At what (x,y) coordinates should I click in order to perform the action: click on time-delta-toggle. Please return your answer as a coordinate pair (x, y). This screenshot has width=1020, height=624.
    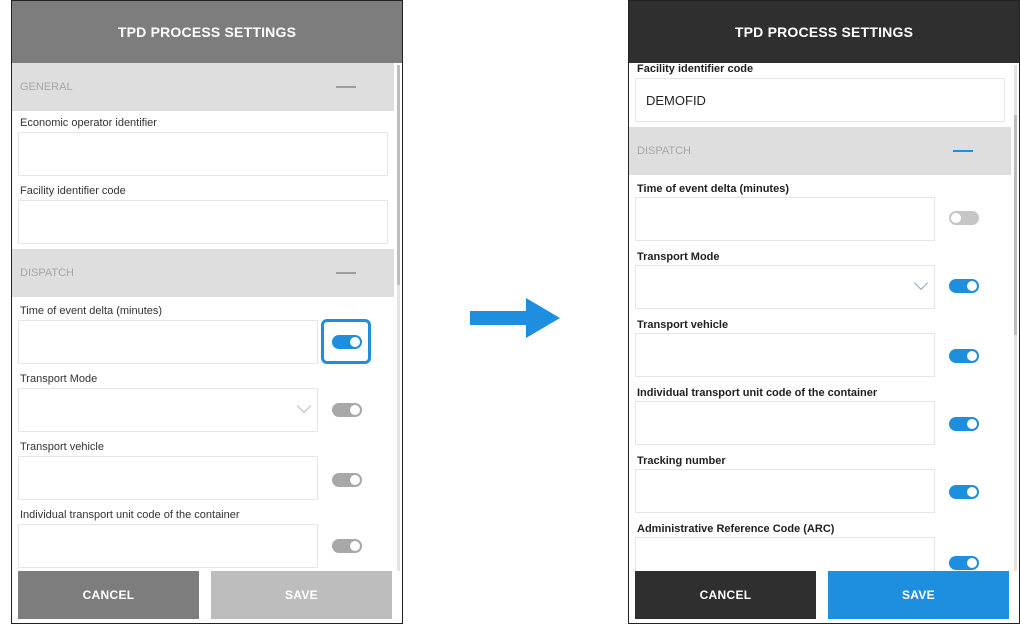
    Looking at the image, I should click on (964, 218).